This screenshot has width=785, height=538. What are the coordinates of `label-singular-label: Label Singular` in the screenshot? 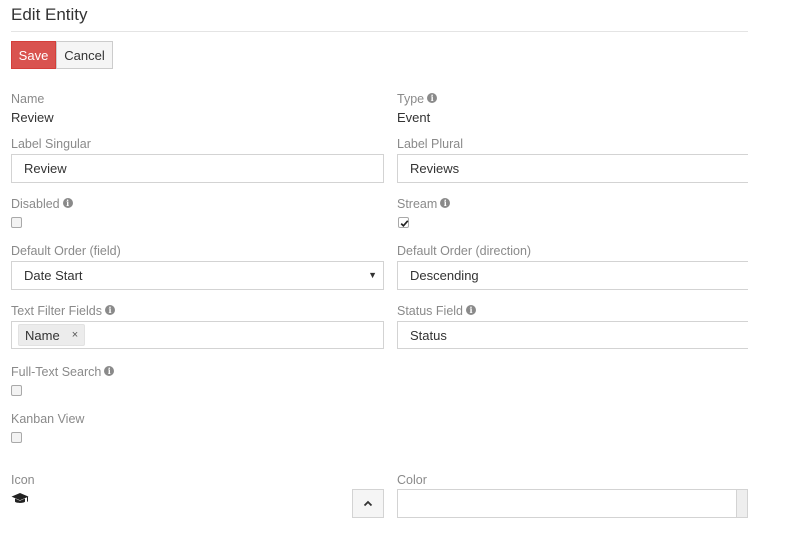 It's located at (51, 144).